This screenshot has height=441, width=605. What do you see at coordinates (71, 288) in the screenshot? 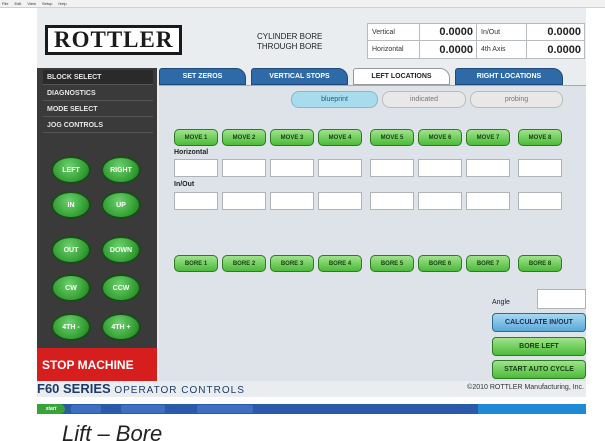
I see `jog-cw-button: CW` at bounding box center [71, 288].